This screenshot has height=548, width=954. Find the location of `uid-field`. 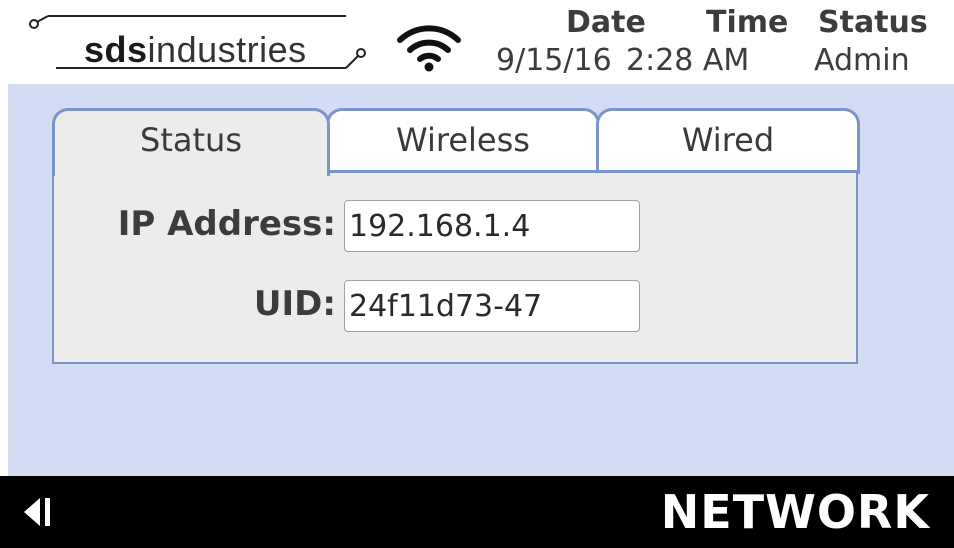

uid-field is located at coordinates (492, 306).